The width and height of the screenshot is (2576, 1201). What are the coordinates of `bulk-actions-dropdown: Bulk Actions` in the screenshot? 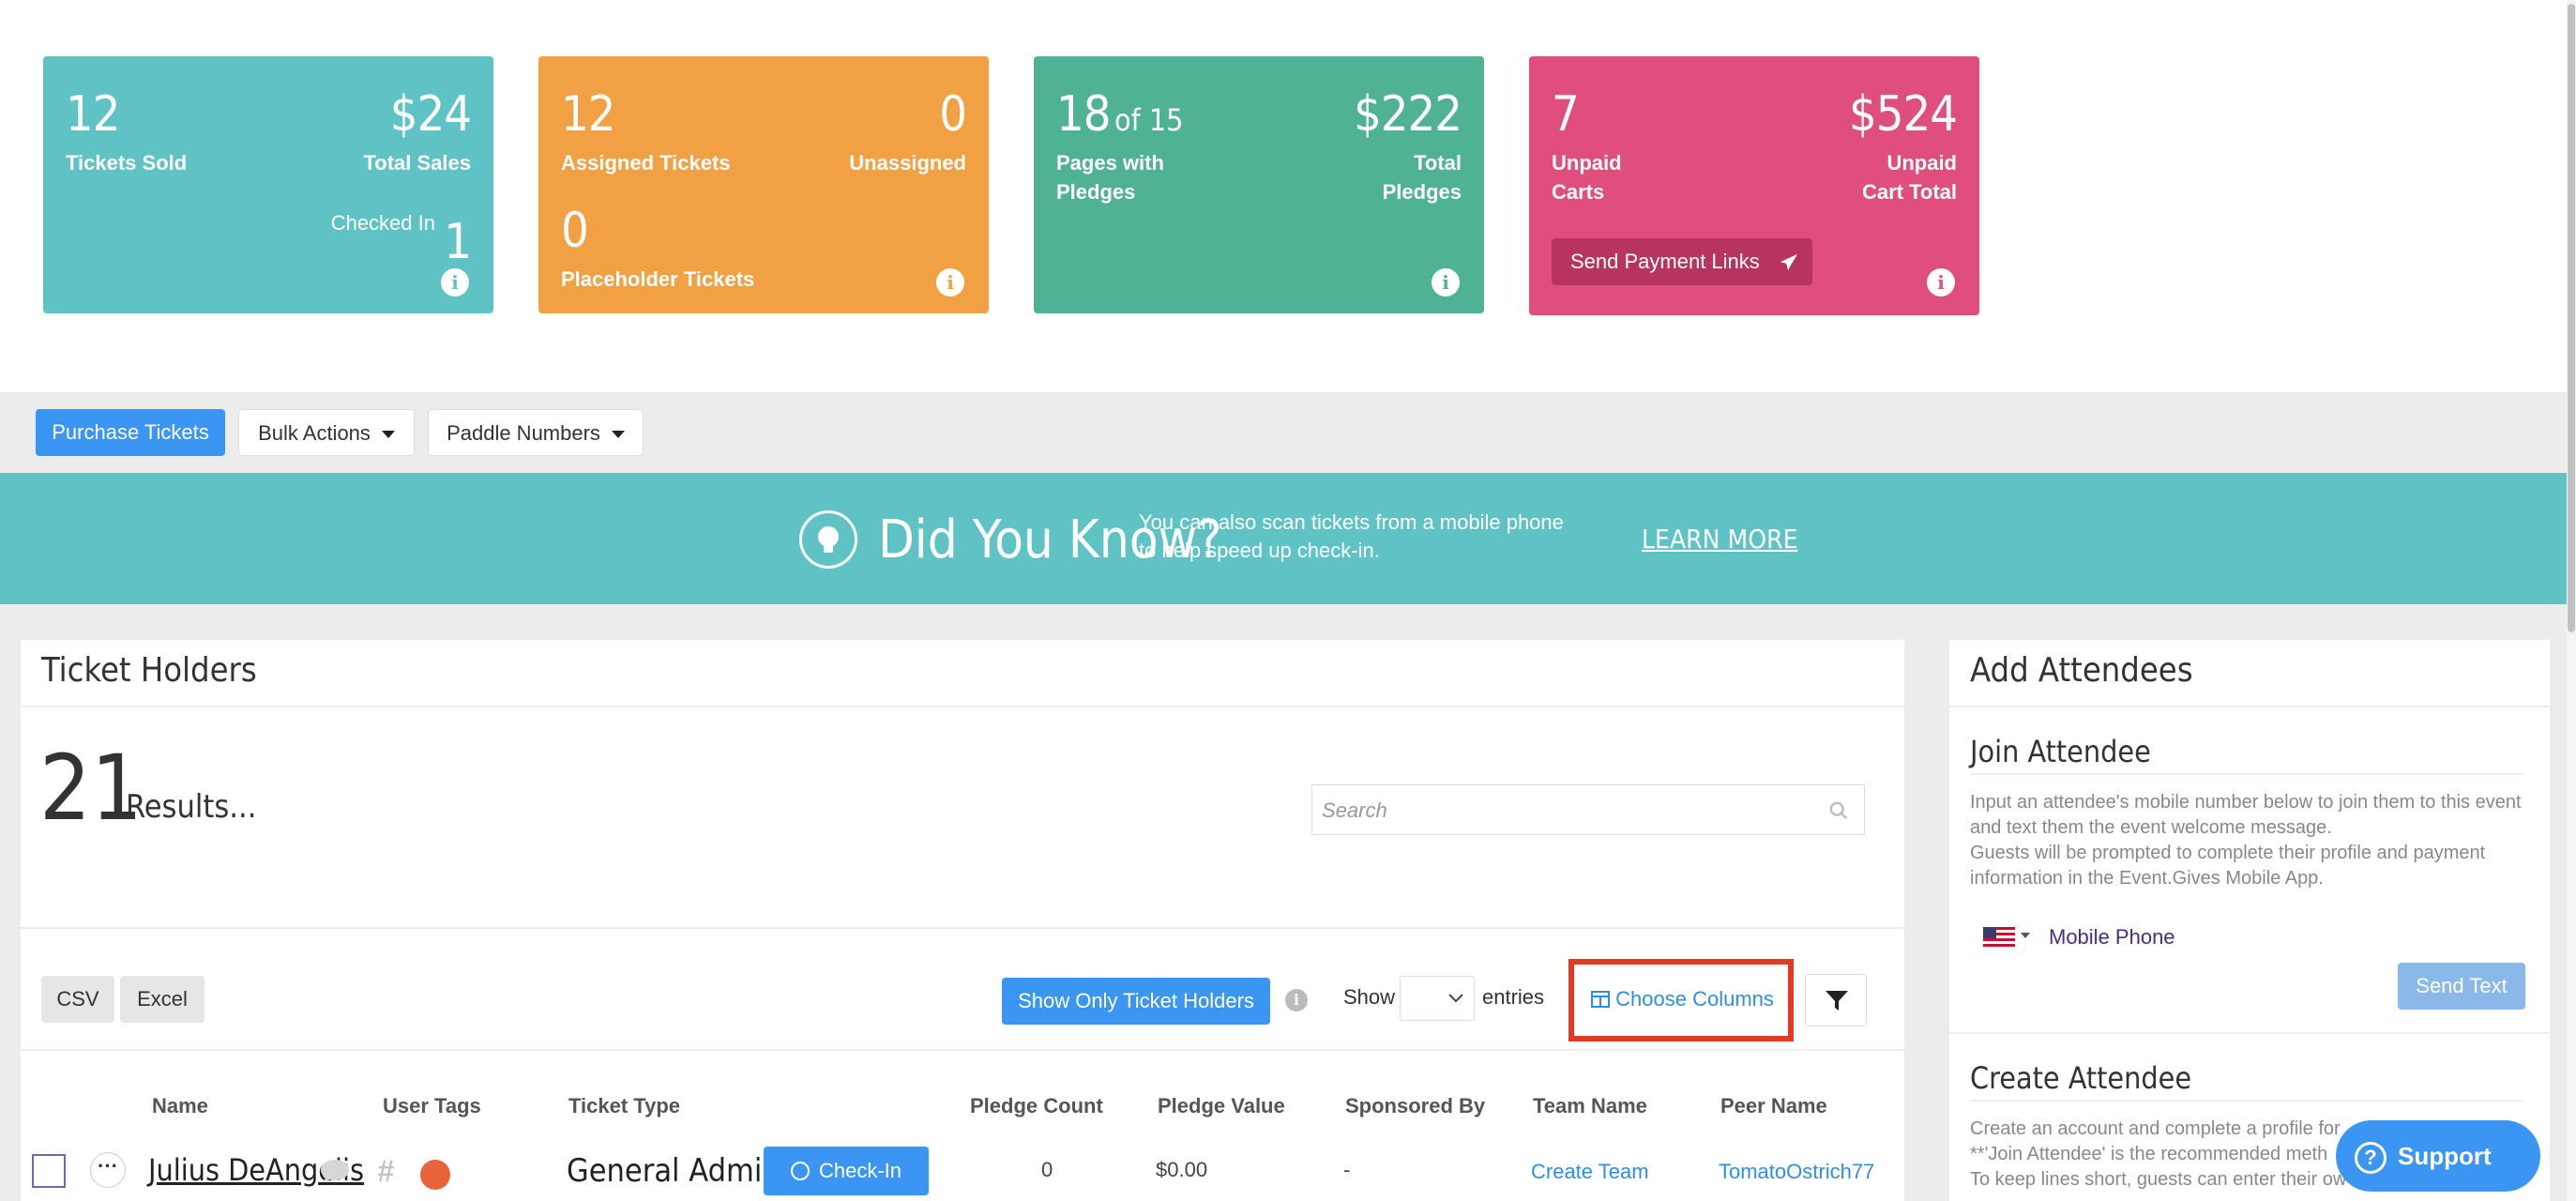 It's located at (327, 432).